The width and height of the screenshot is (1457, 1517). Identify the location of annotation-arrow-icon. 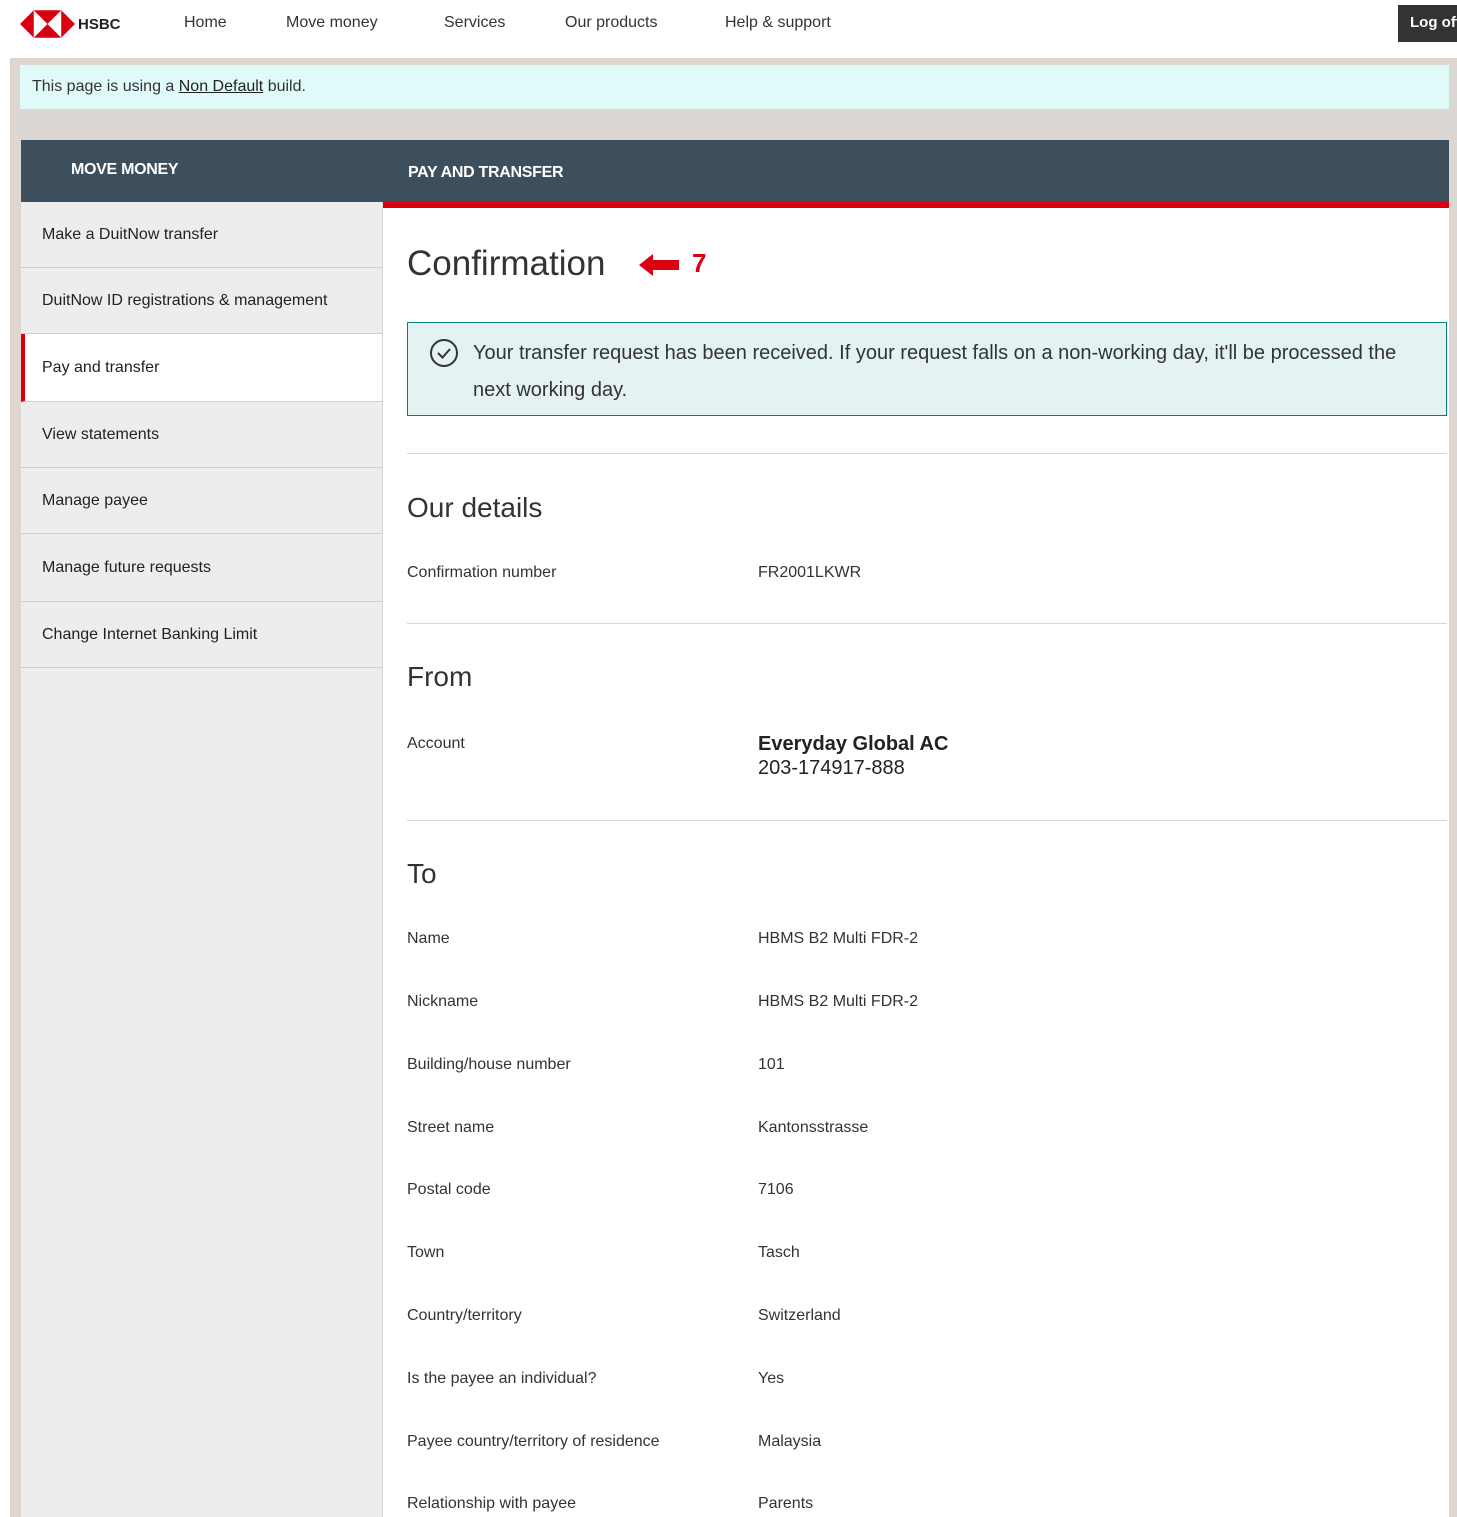
(659, 265).